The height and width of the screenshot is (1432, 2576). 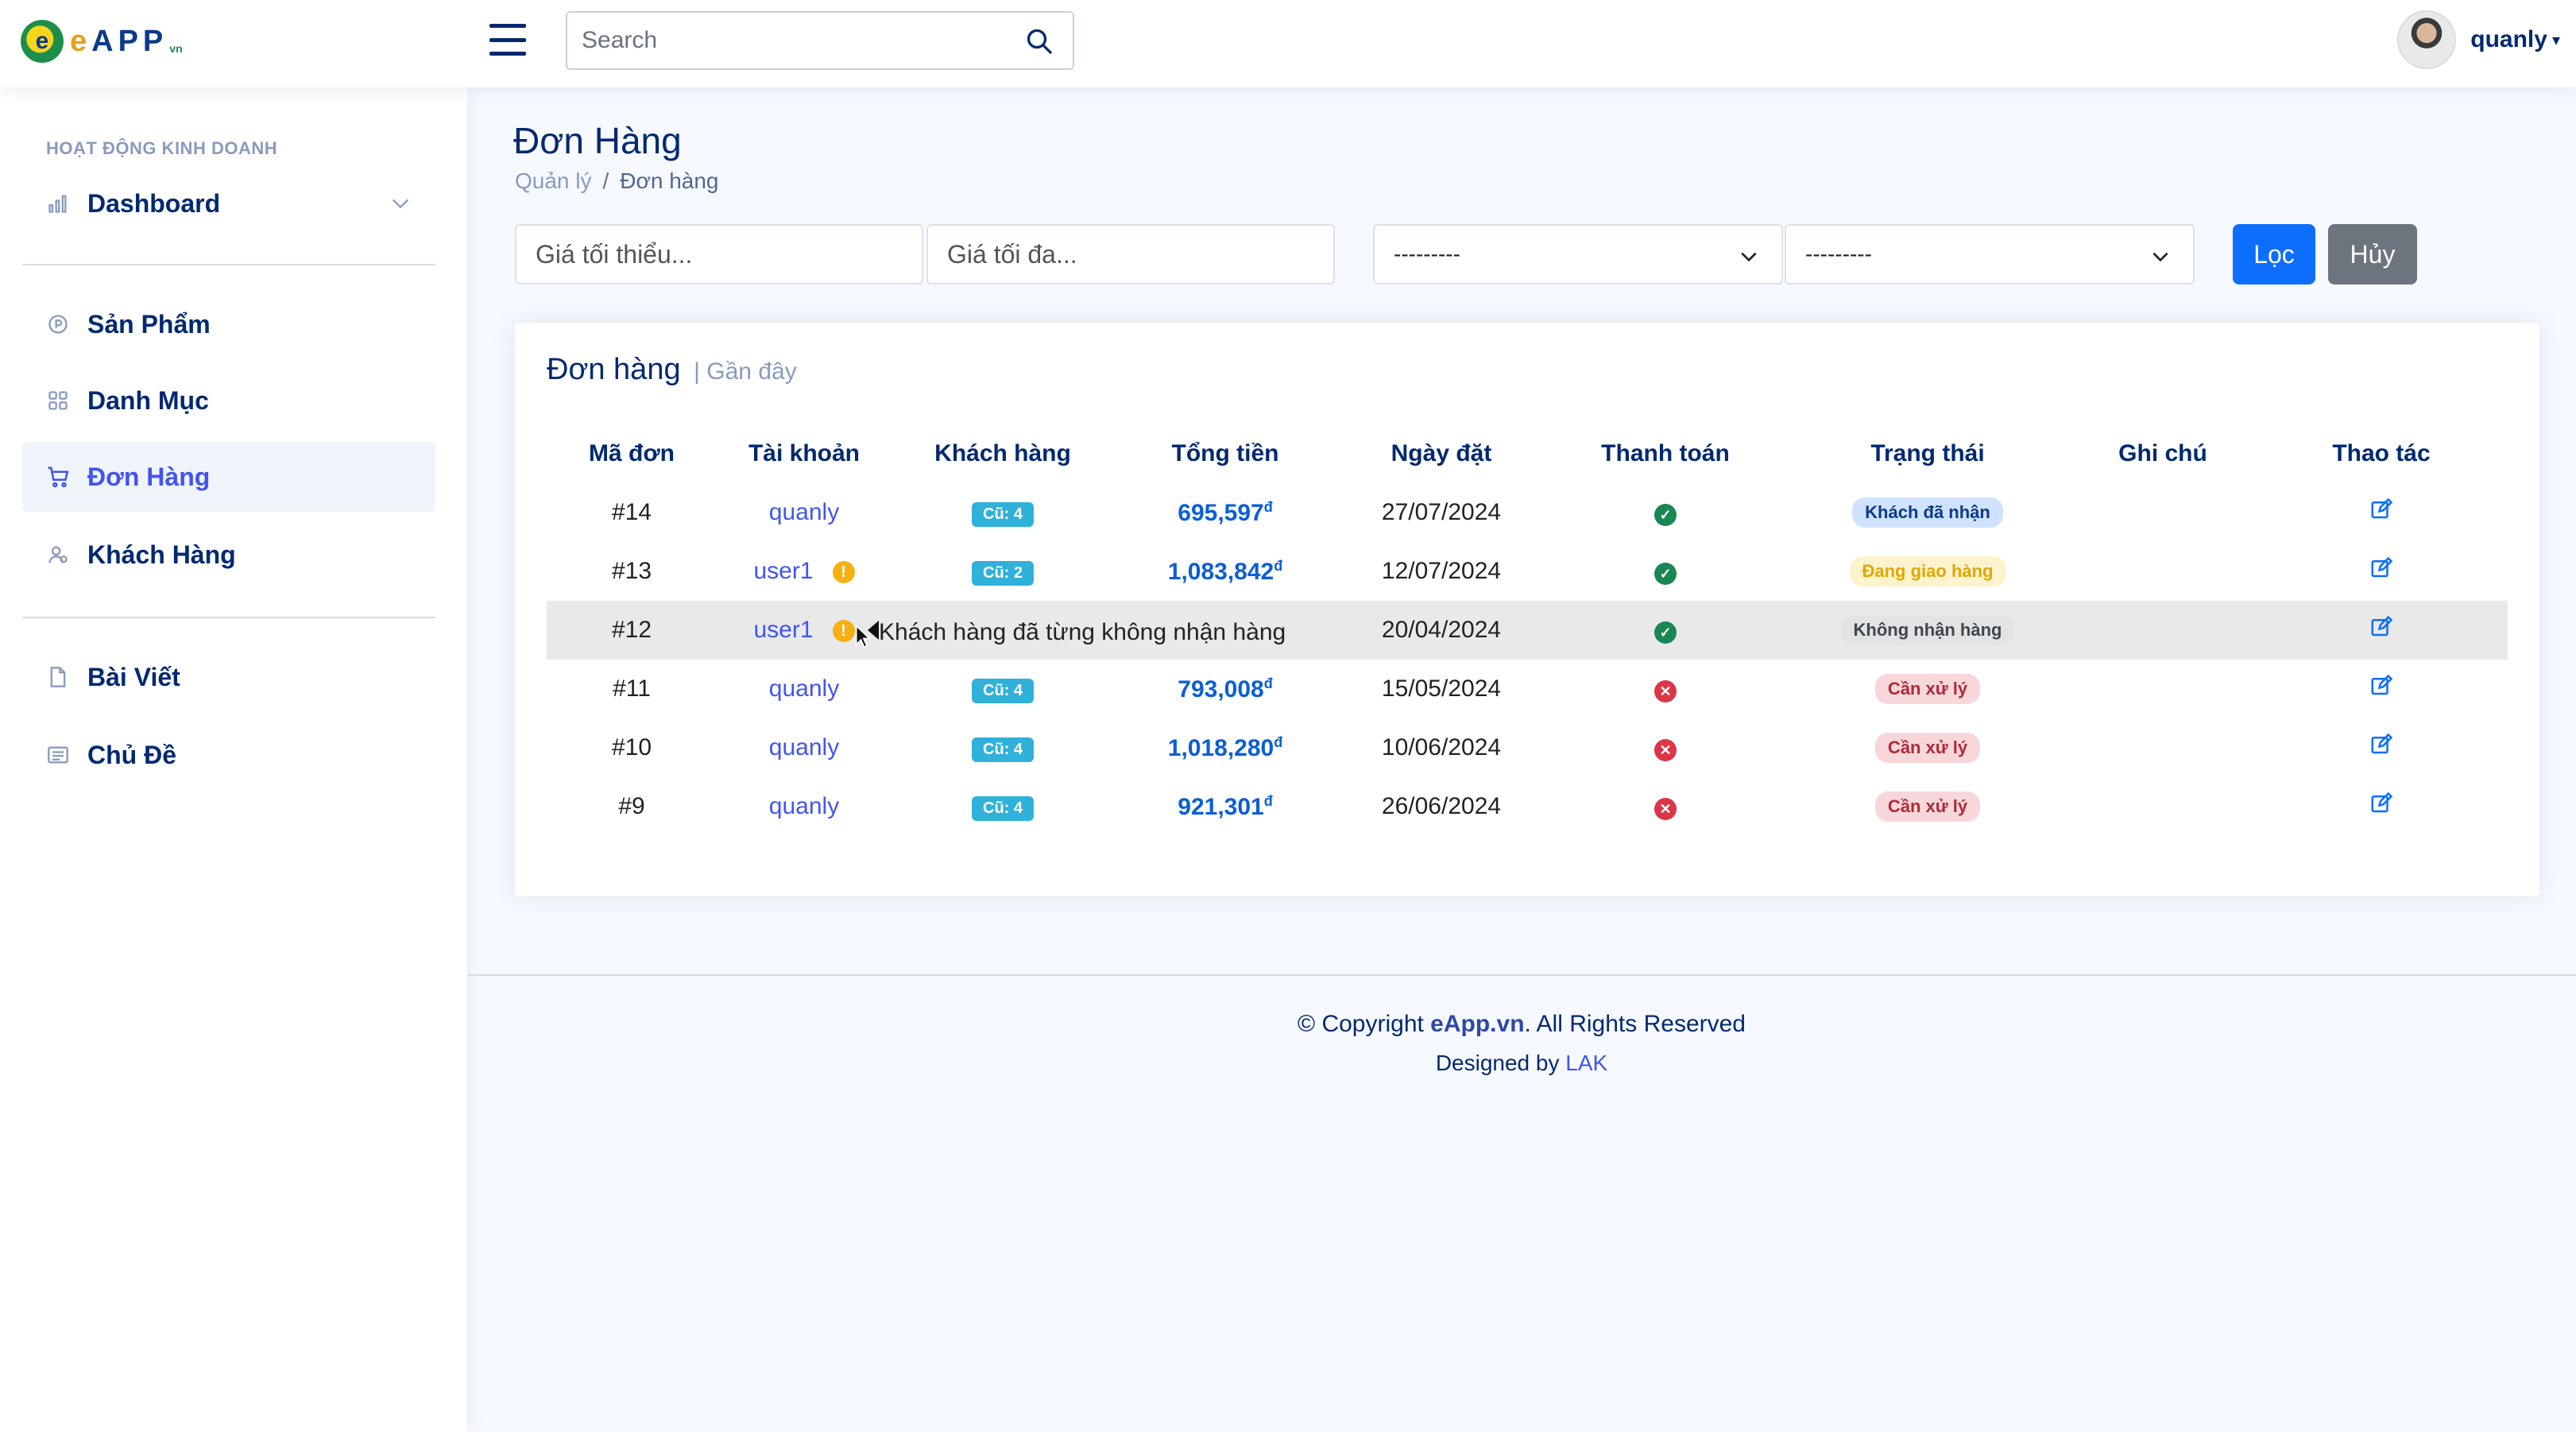 I want to click on sidebar-item-dashboard: Dashboard, so click(x=228, y=203).